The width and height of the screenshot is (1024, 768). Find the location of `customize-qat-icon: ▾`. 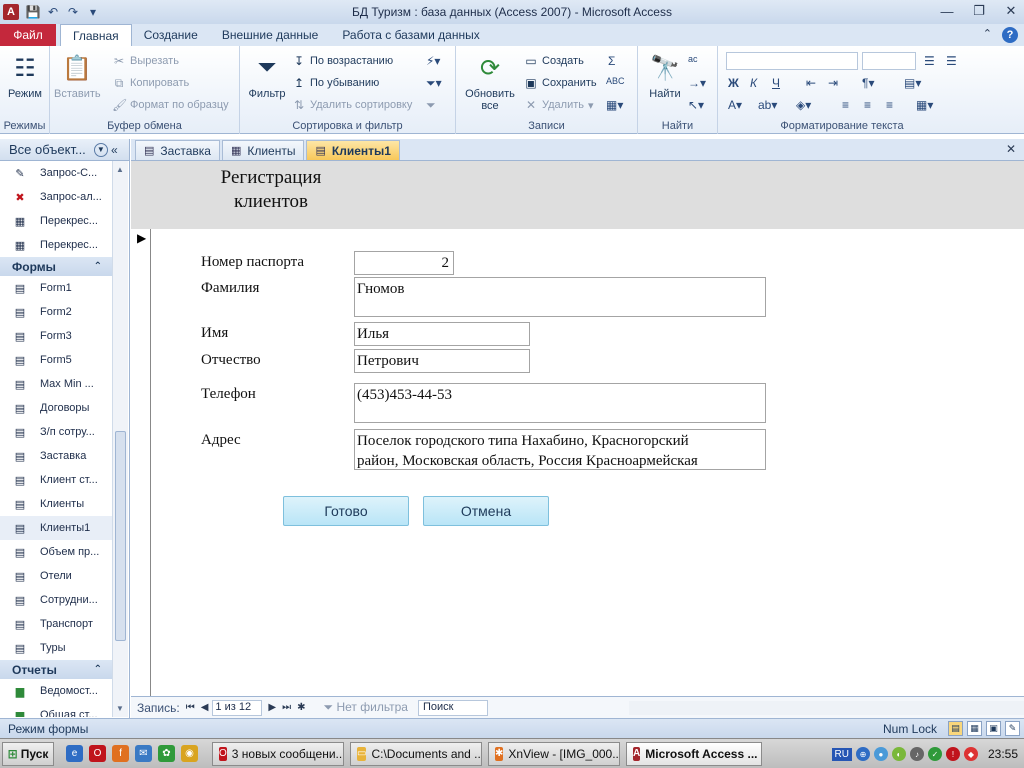

customize-qat-icon: ▾ is located at coordinates (93, 12).